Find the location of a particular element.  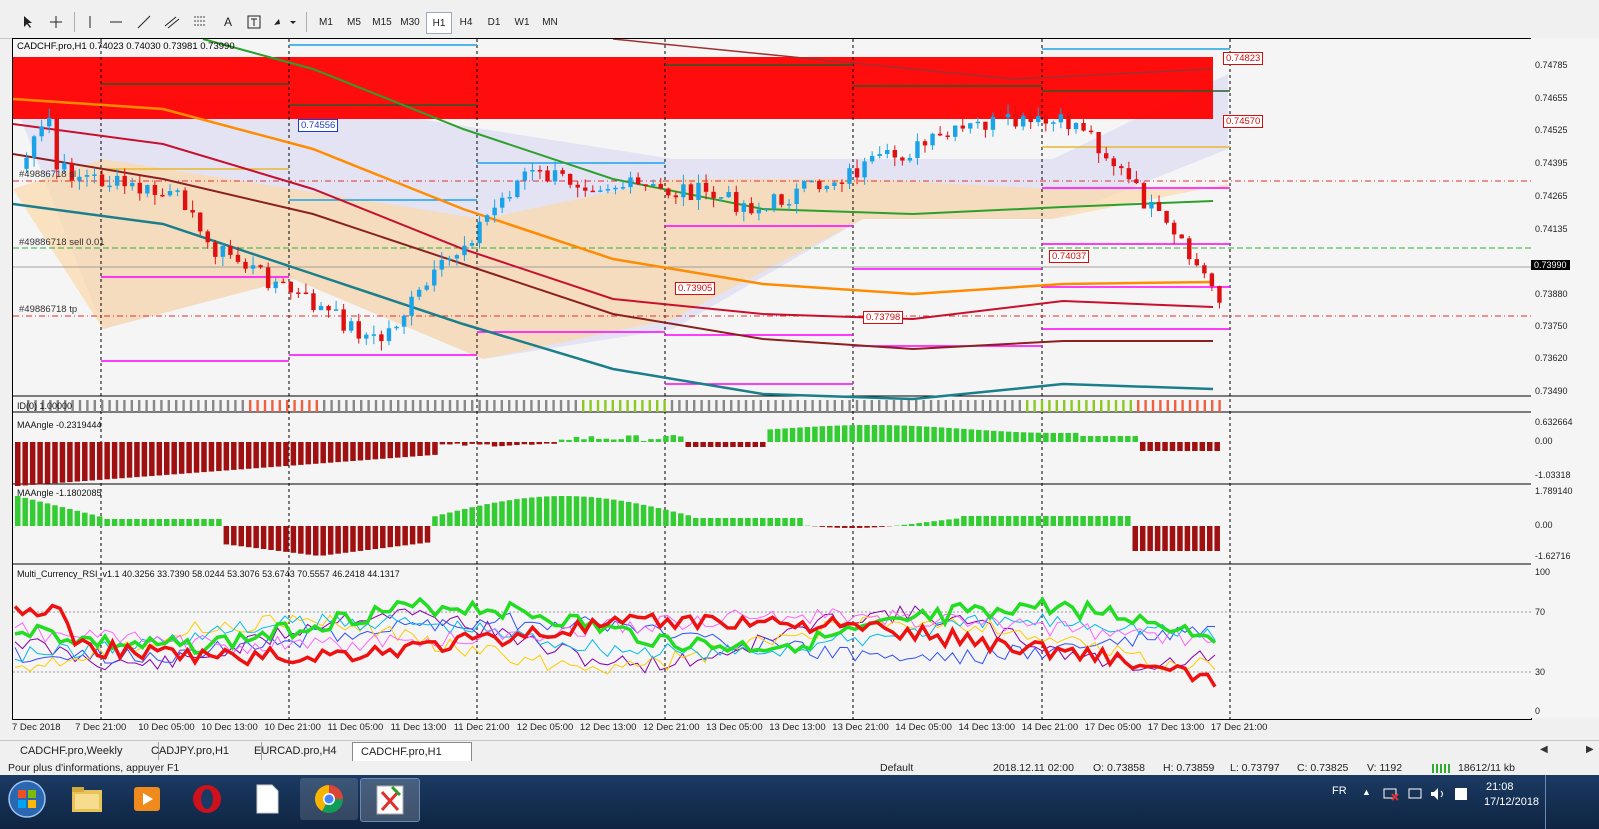

tray-expand-icon: ▲ is located at coordinates (1366, 792).